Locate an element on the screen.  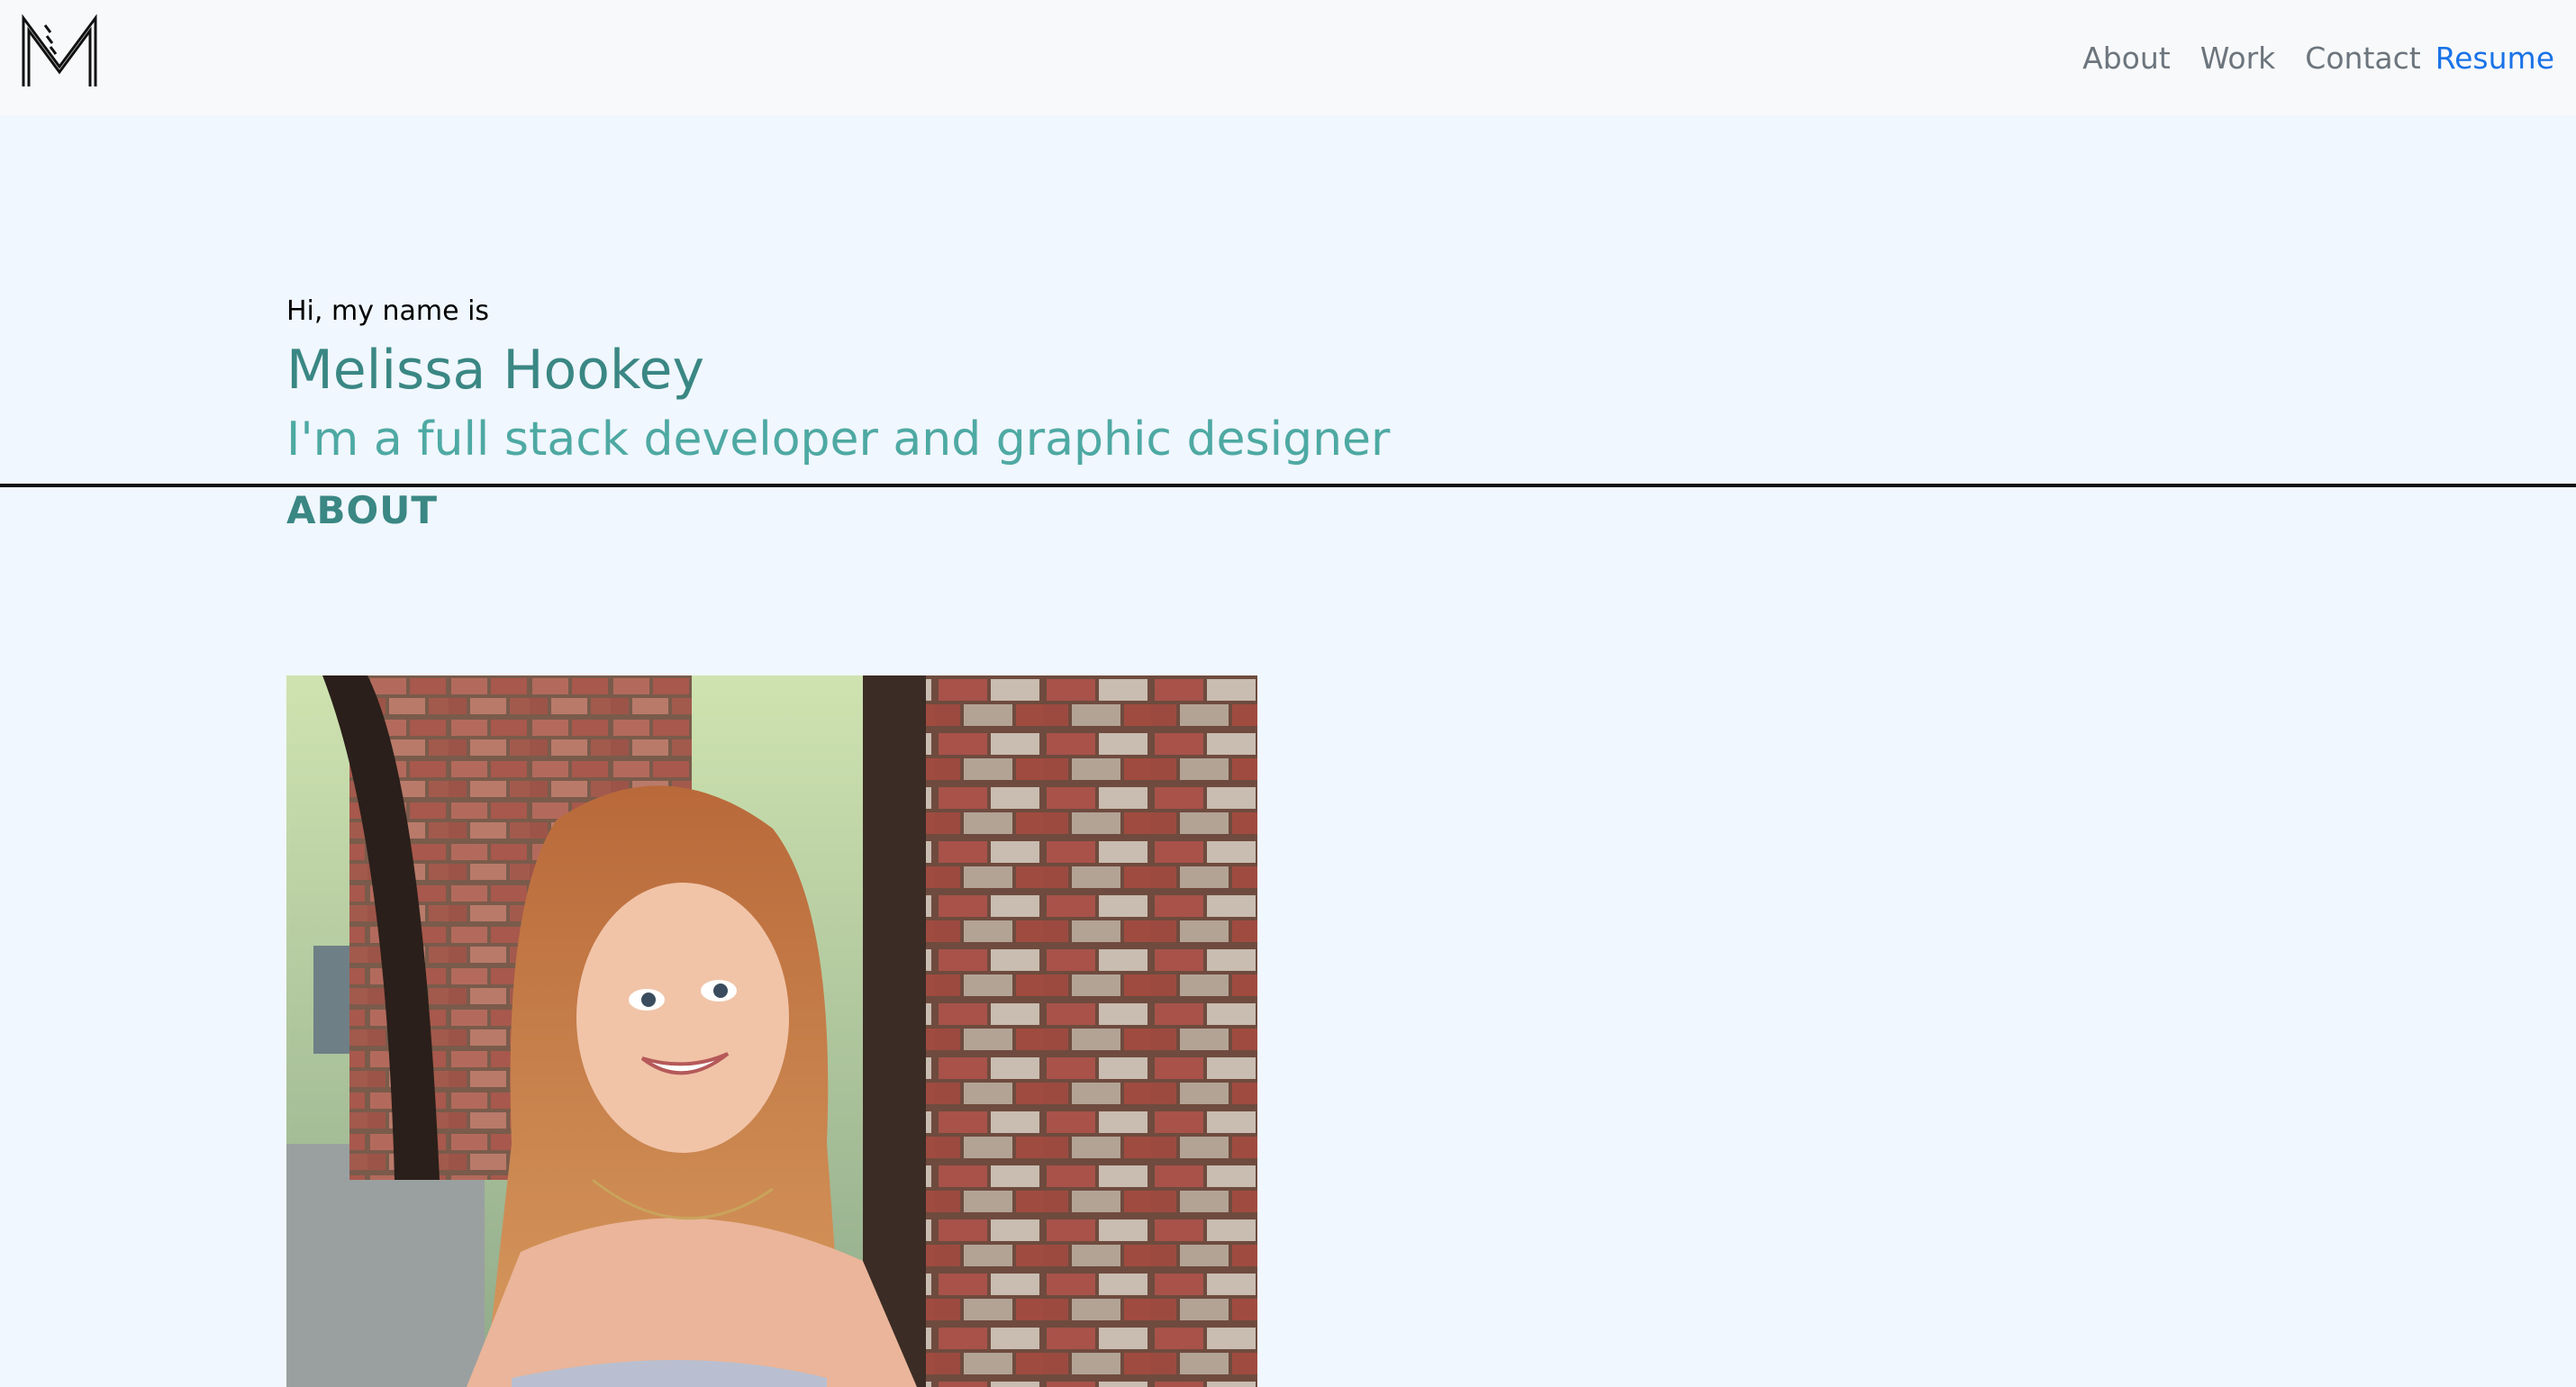
hero-greeting: Hi, my name is is located at coordinates (388, 311).